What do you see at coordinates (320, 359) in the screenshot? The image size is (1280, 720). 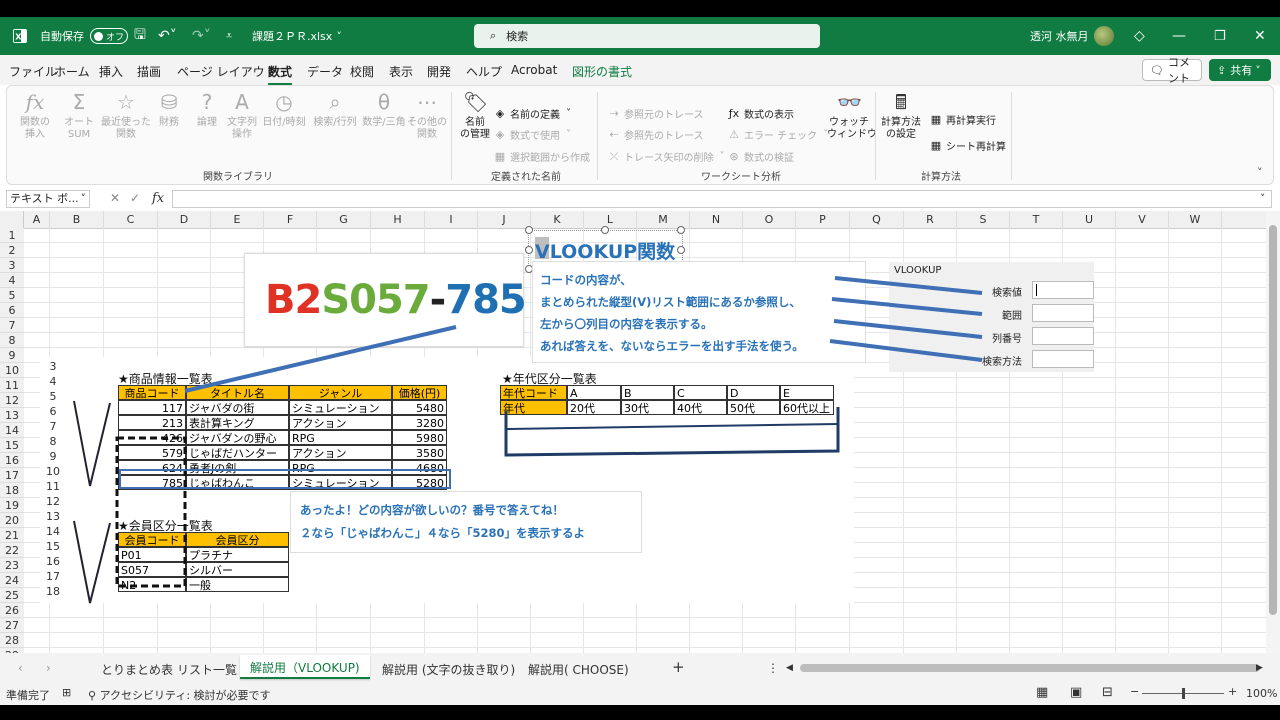 I see `connector-line` at bounding box center [320, 359].